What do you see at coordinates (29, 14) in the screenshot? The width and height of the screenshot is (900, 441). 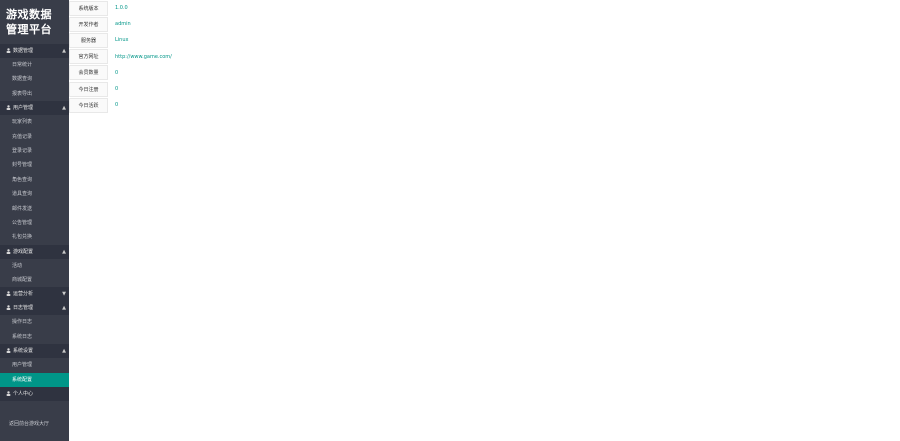 I see `app-title-line1: 游戏数据` at bounding box center [29, 14].